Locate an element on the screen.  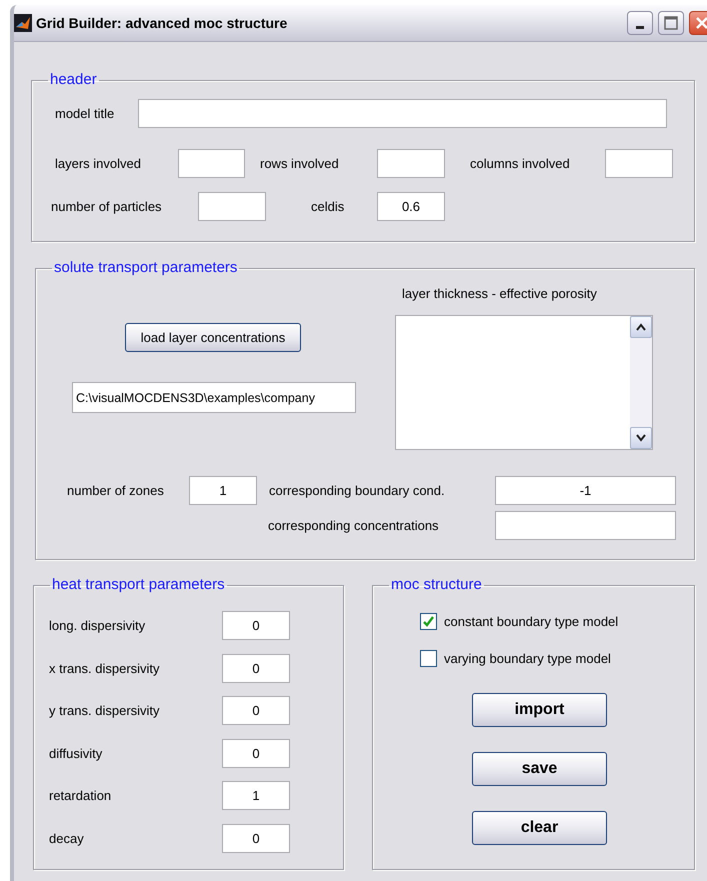
field-label: model title is located at coordinates (85, 113).